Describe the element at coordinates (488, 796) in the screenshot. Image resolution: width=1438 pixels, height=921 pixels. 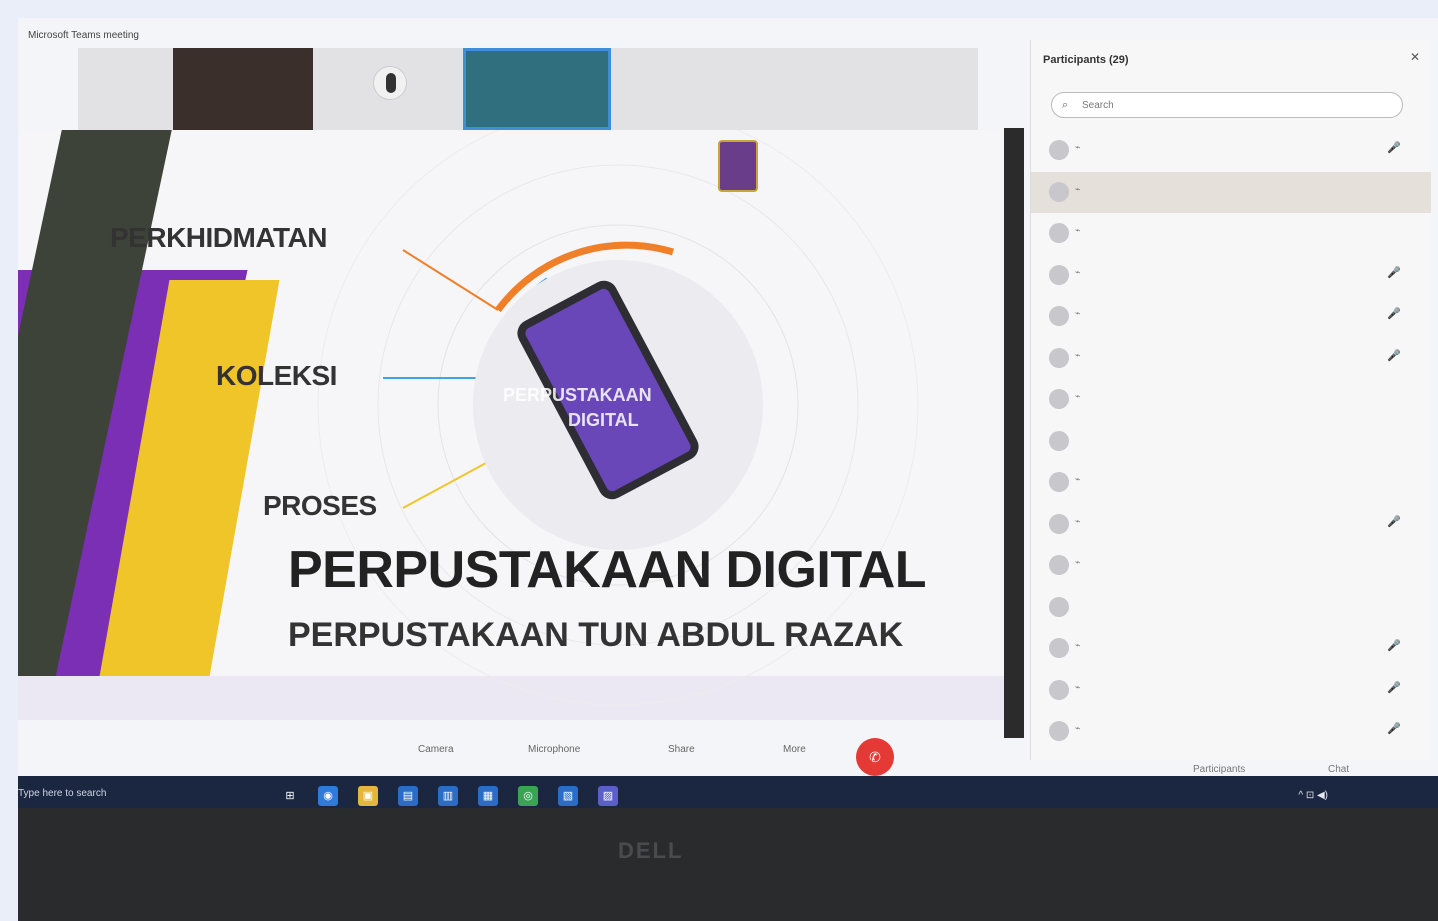
I see `app-icon: ▦` at that location.